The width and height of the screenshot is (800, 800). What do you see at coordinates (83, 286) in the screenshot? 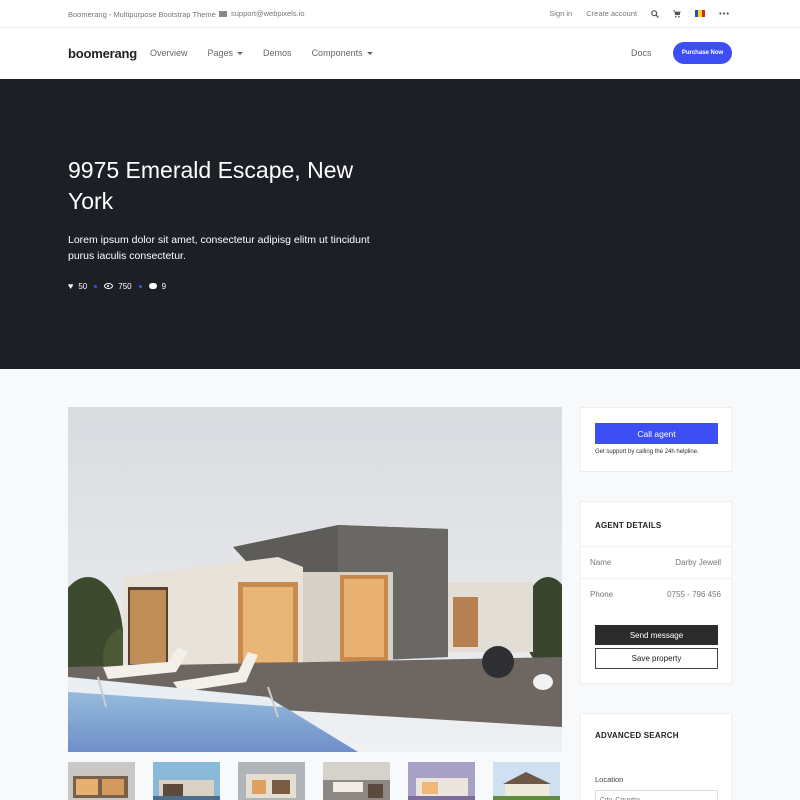
I see `likes-count: 50` at bounding box center [83, 286].